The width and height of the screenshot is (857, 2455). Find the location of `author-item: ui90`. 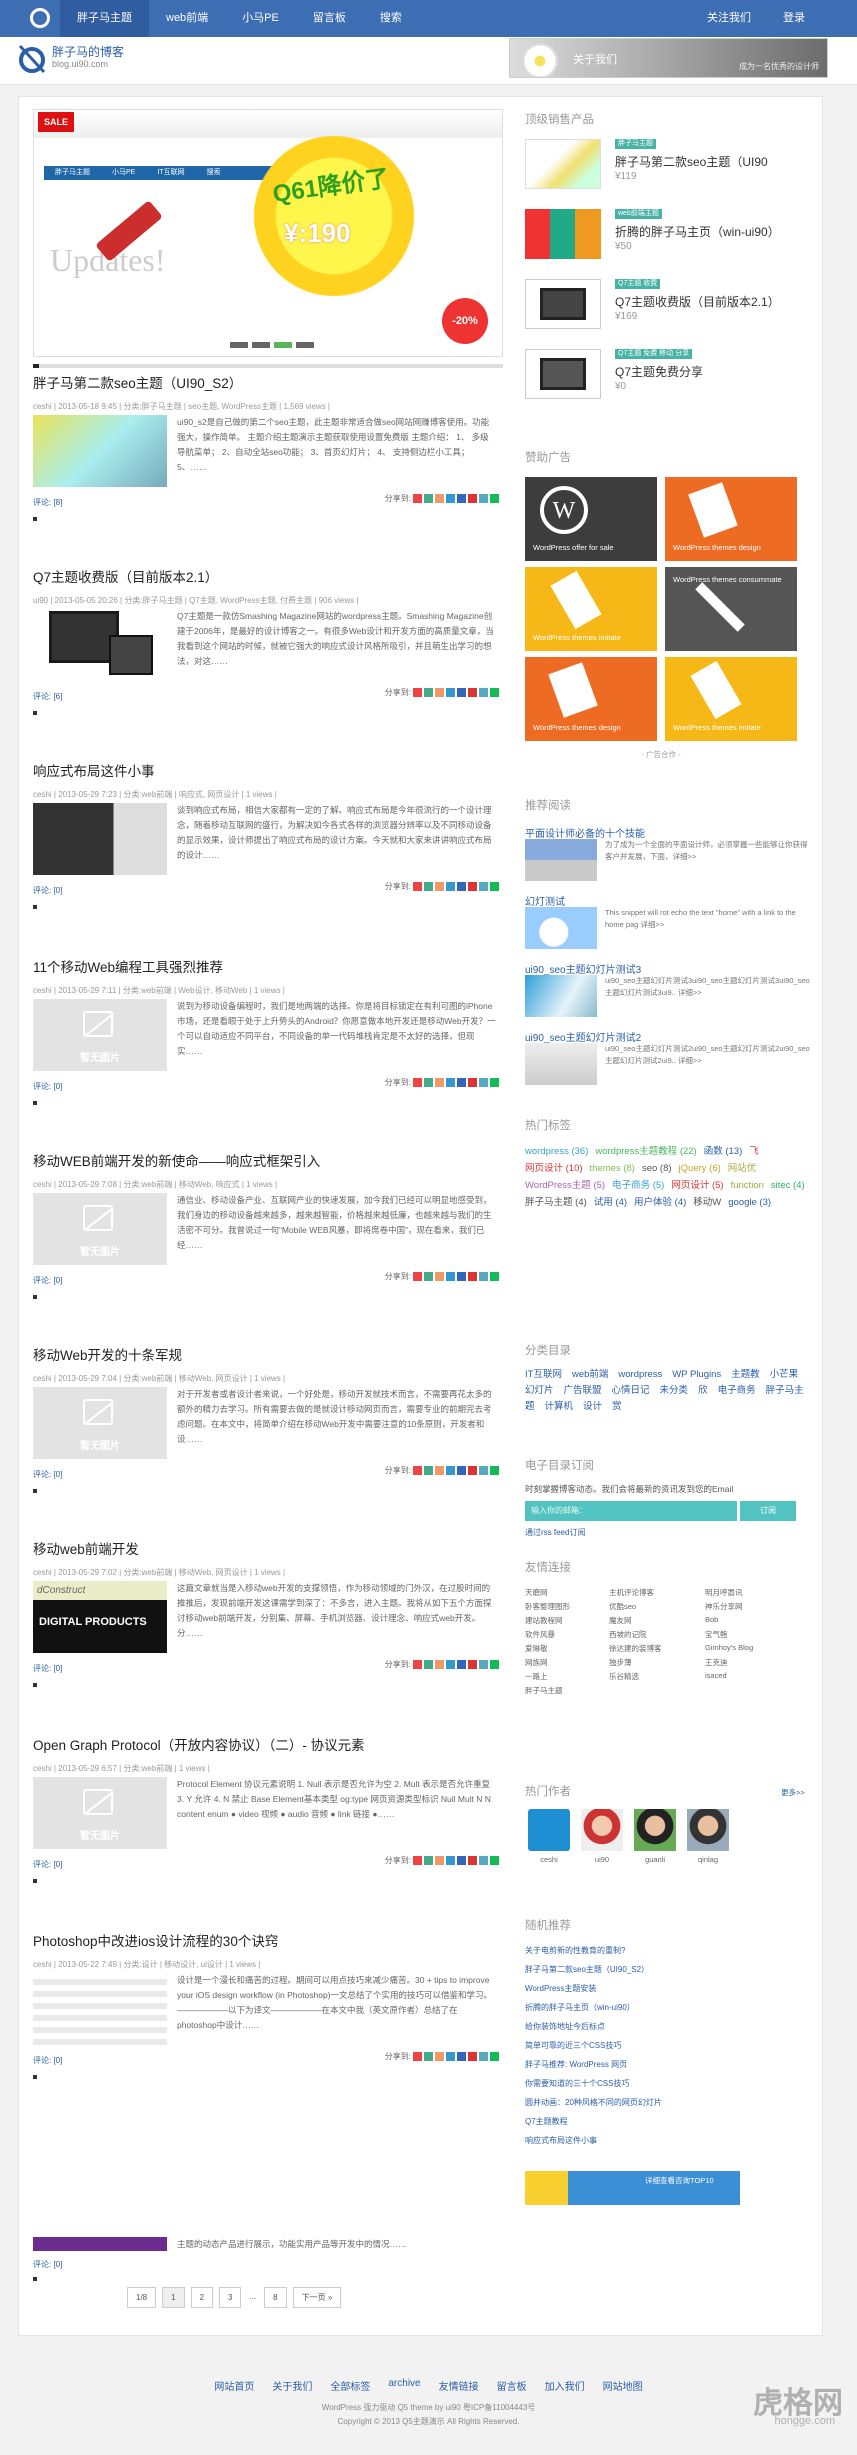

author-item: ui90 is located at coordinates (602, 1836).